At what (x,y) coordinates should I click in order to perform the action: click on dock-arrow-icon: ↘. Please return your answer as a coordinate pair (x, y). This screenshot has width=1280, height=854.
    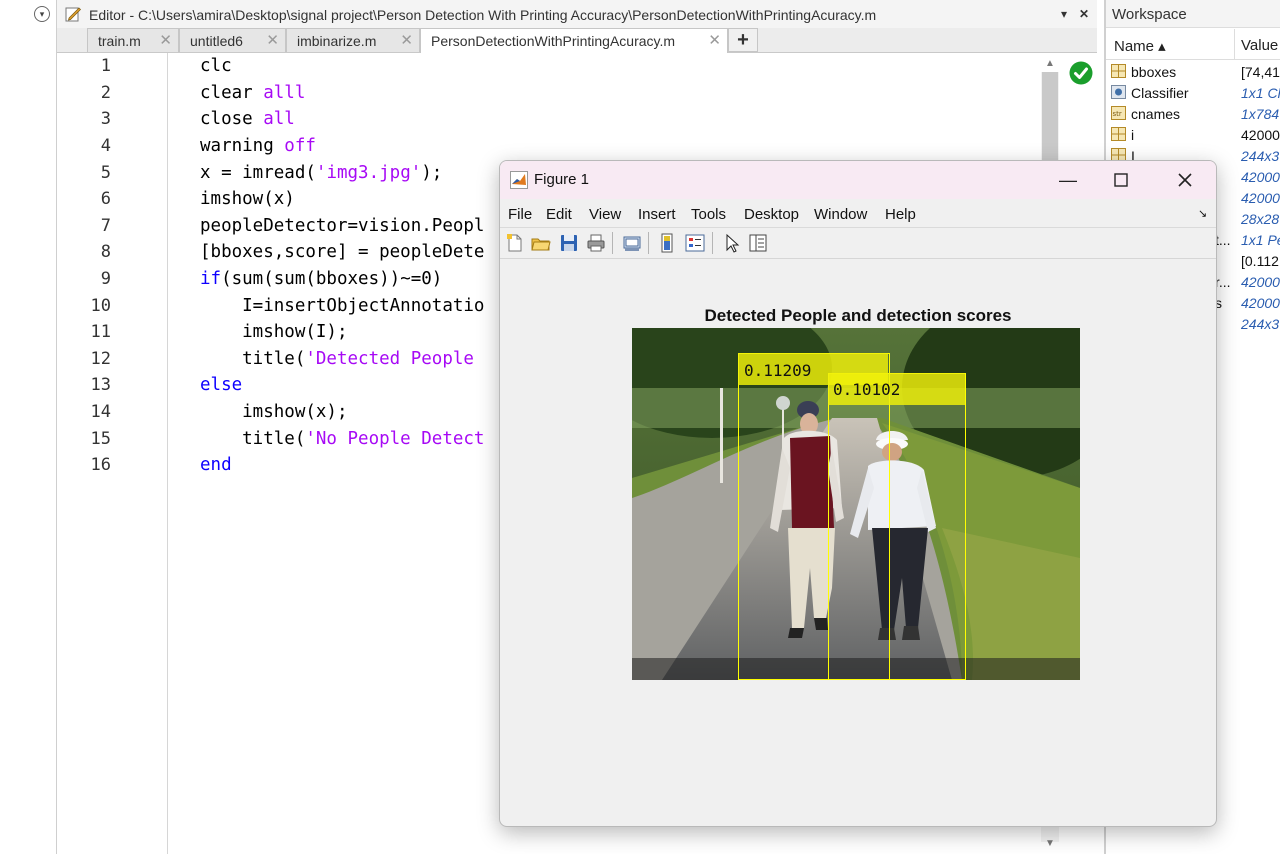
    Looking at the image, I should click on (1202, 213).